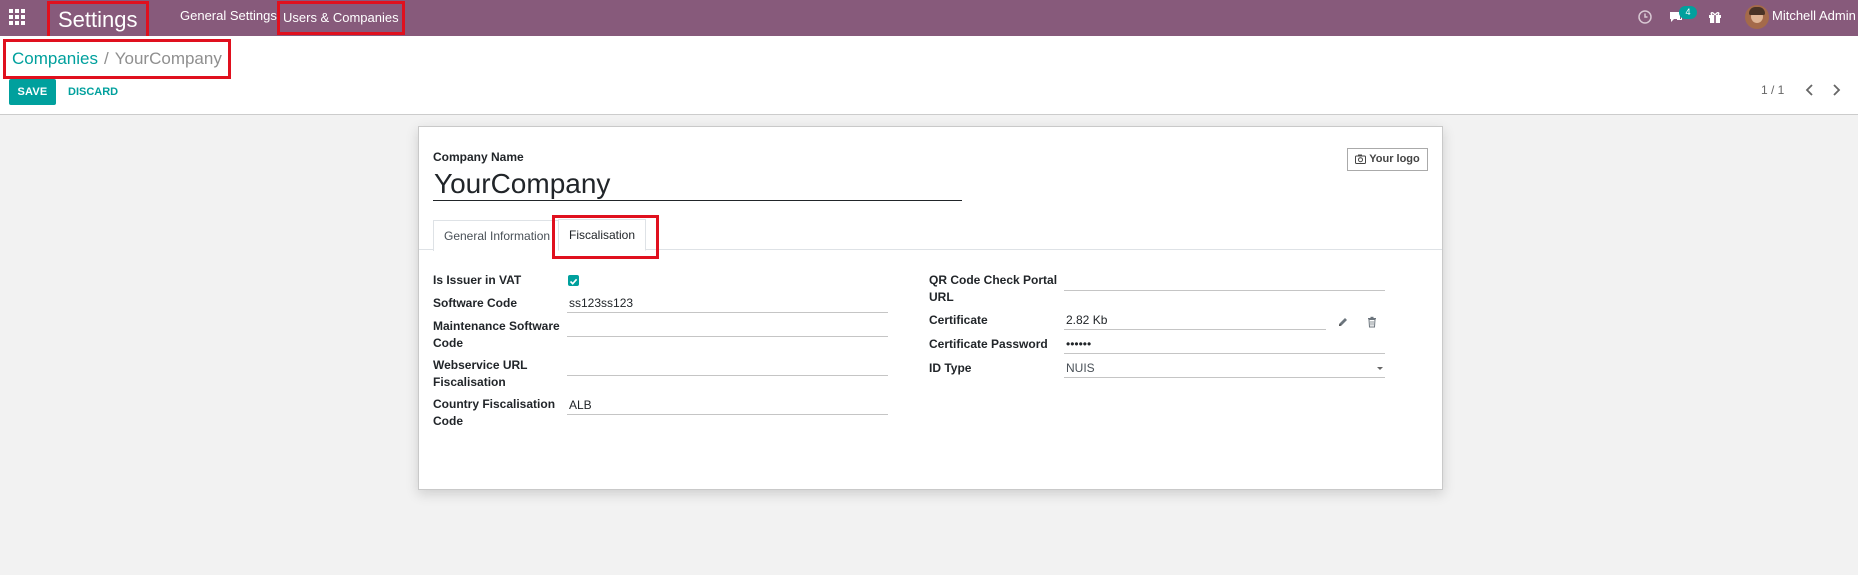 This screenshot has width=1858, height=575. Describe the element at coordinates (1372, 322) in the screenshot. I see `trash-icon` at that location.